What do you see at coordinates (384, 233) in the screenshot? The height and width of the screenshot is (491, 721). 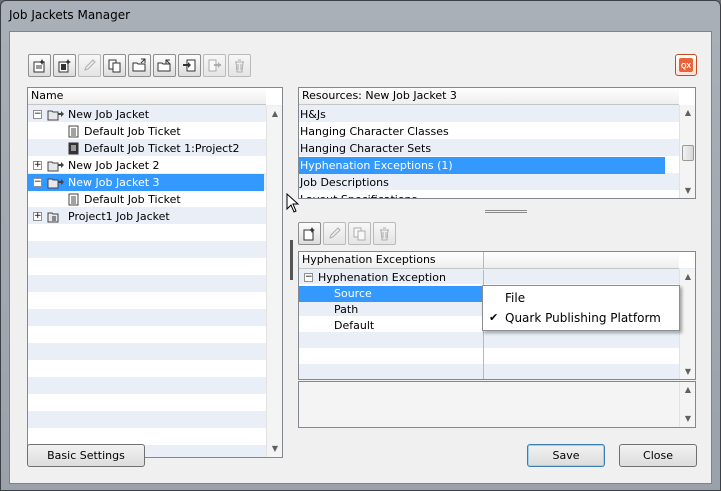 I see `delete-item-button` at bounding box center [384, 233].